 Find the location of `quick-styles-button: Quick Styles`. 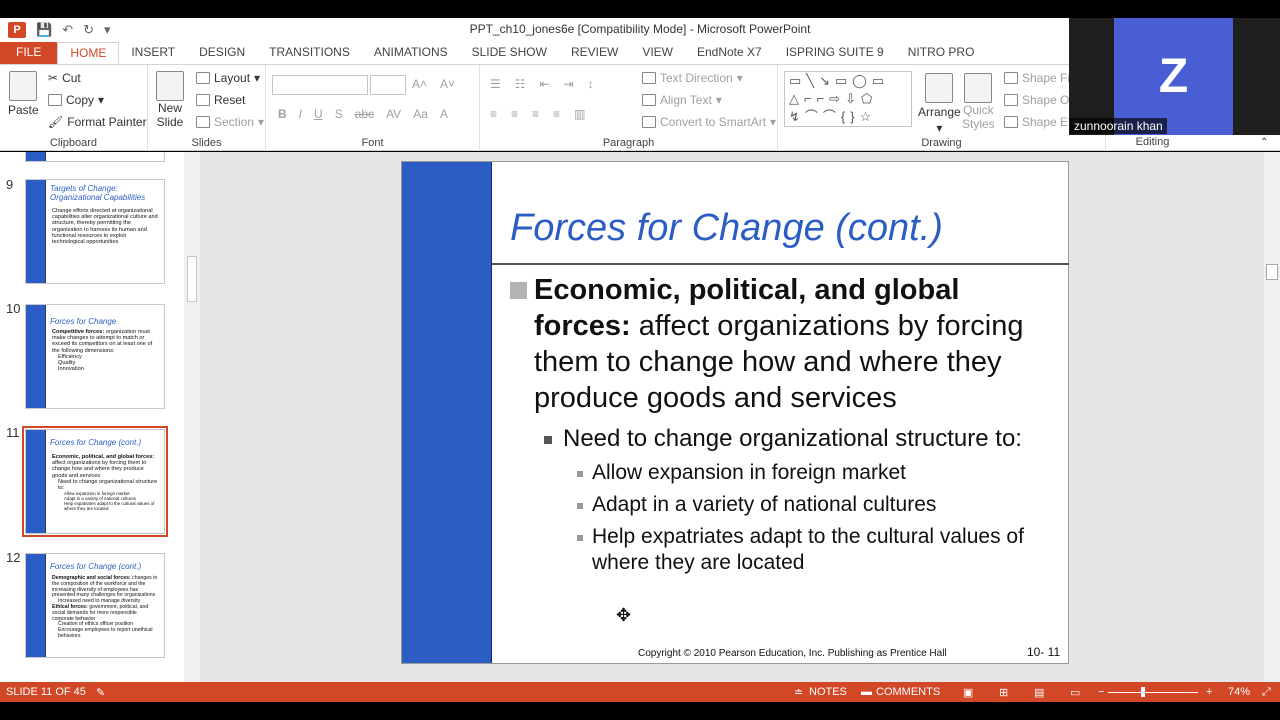

quick-styles-button: Quick Styles is located at coordinates (978, 102).